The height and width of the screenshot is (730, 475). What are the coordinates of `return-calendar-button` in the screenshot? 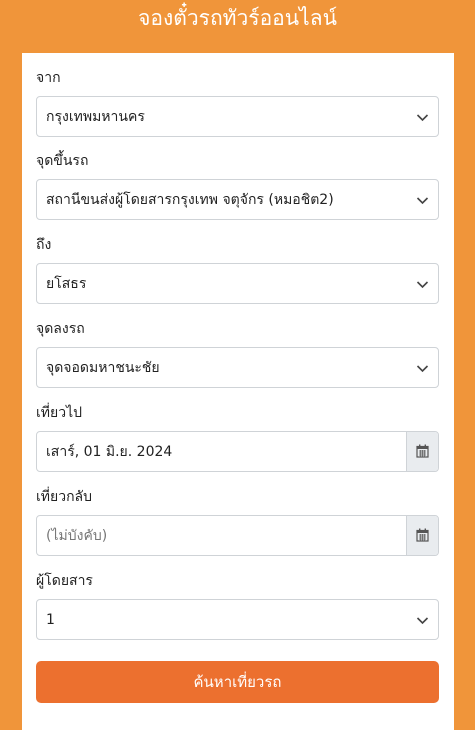 It's located at (422, 535).